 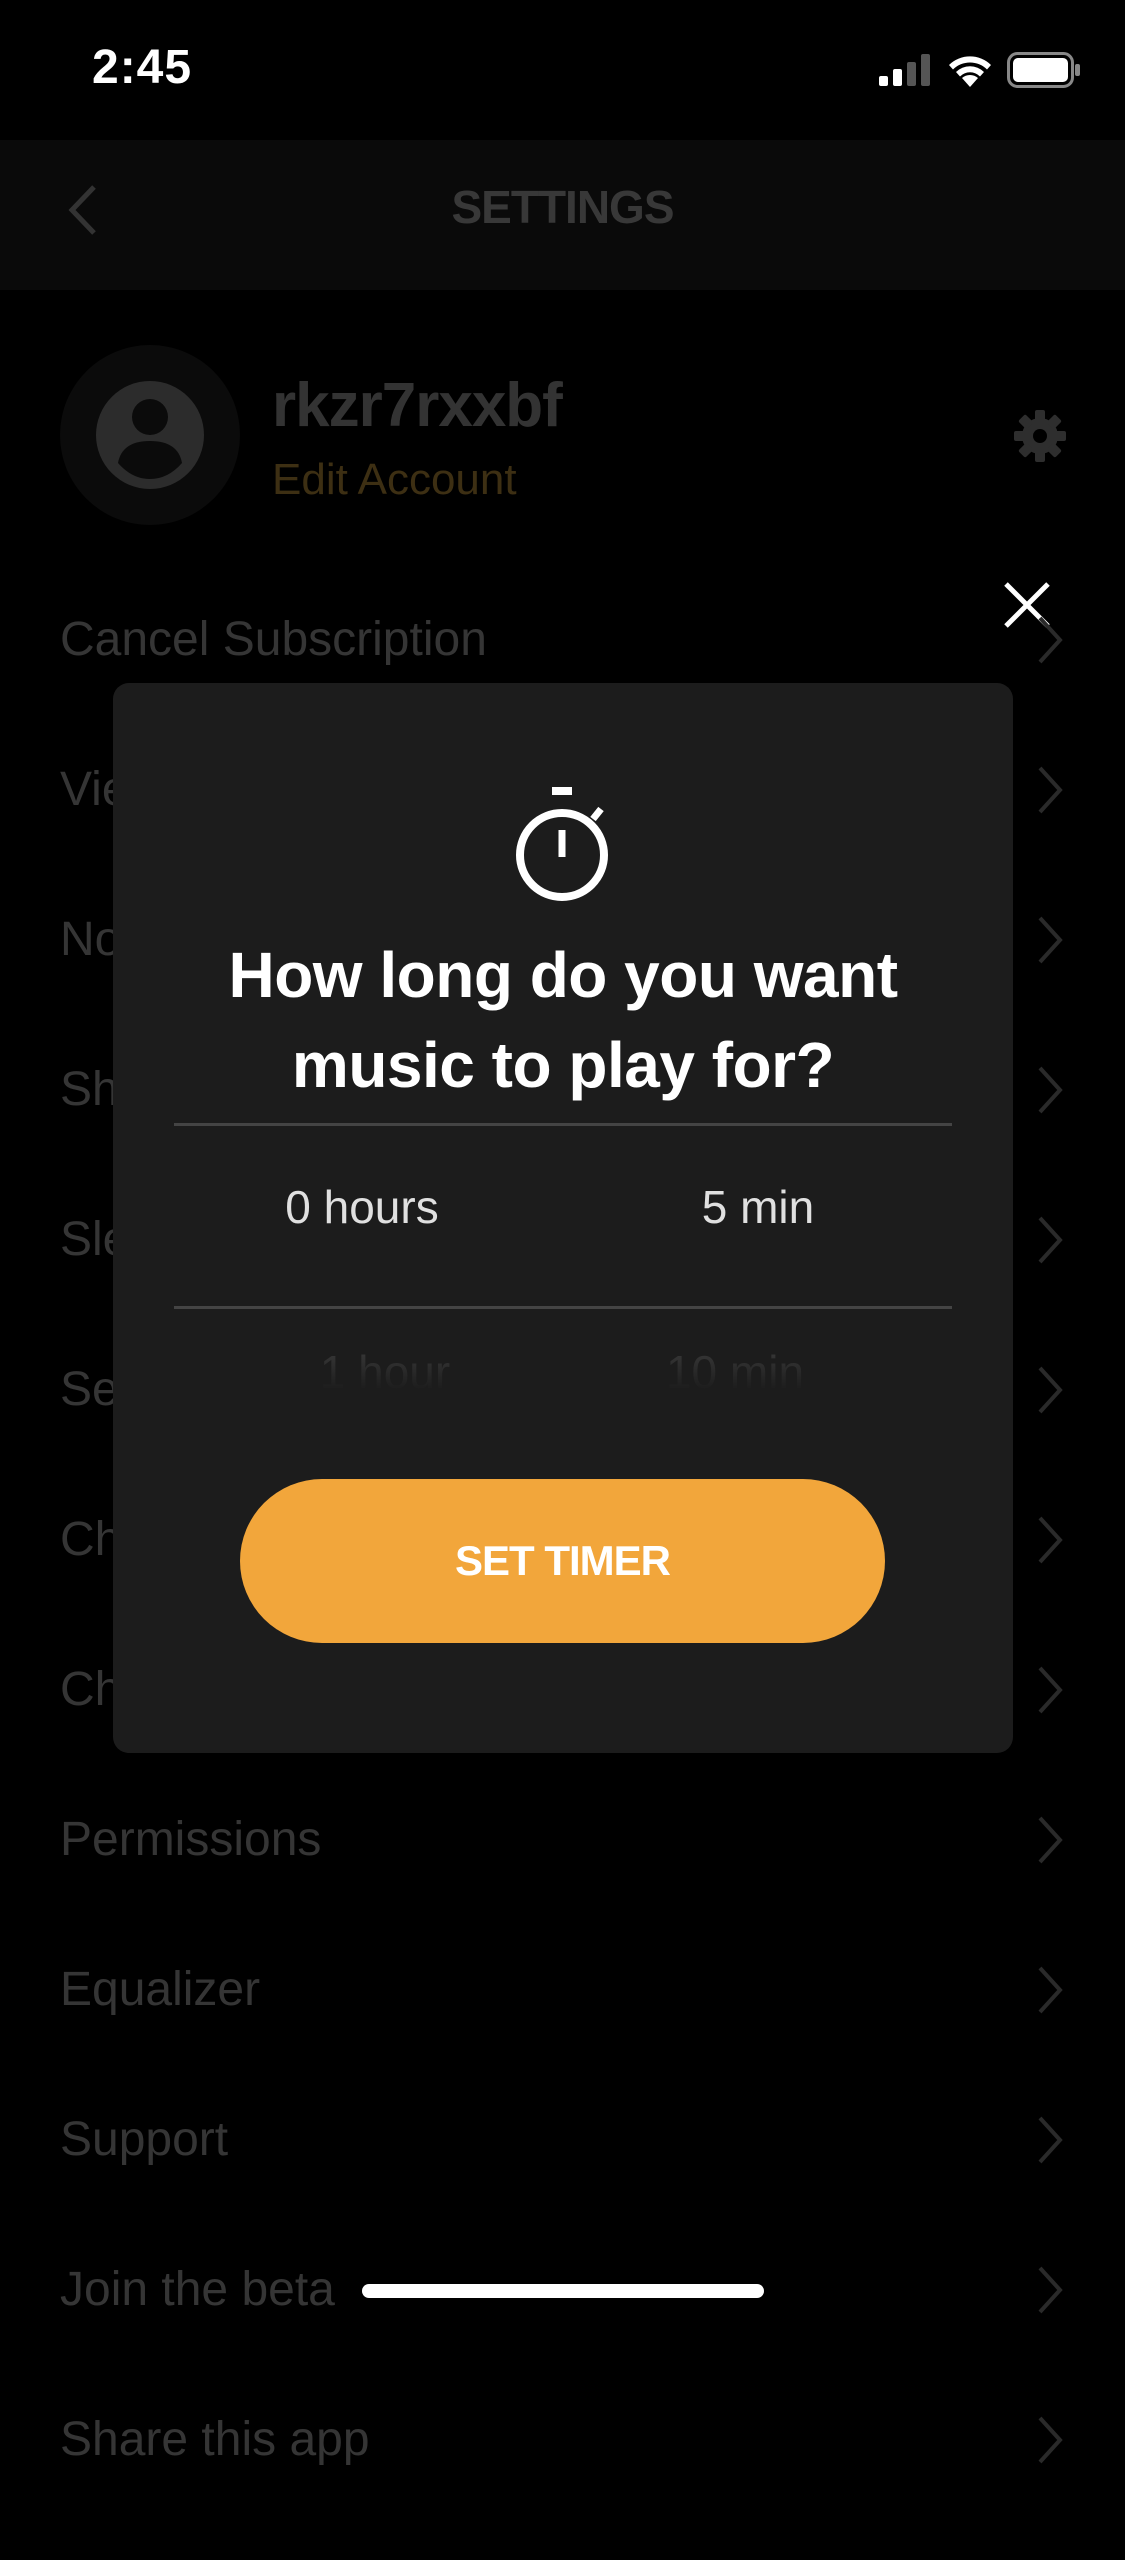 I want to click on picker-fade-overlay, so click(x=563, y=1350).